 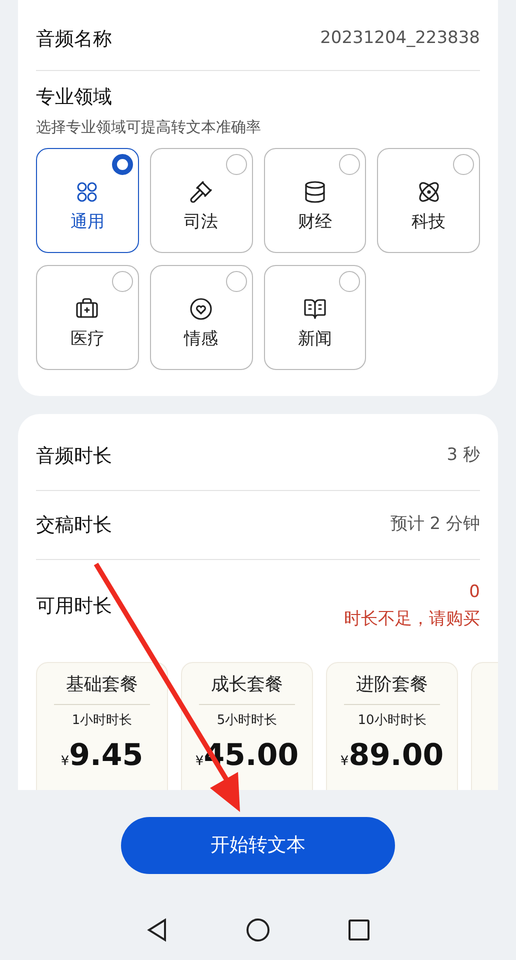 I want to click on back-icon, so click(x=157, y=930).